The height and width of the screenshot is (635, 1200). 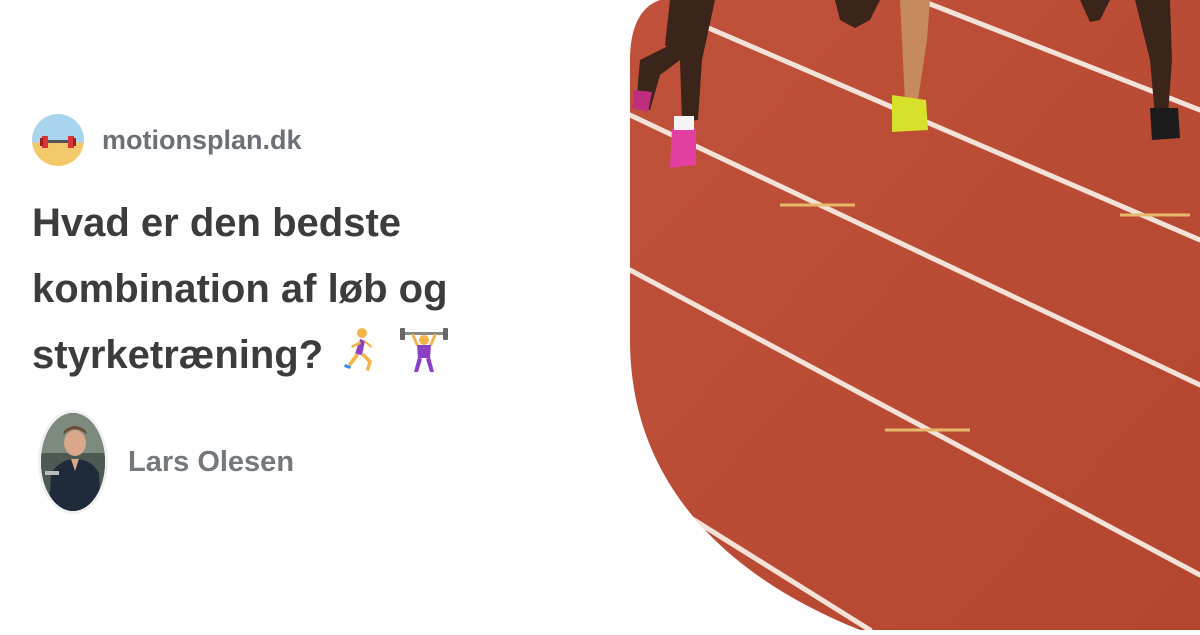 I want to click on title-line-1: Hvad er den bedste, so click(x=217, y=223).